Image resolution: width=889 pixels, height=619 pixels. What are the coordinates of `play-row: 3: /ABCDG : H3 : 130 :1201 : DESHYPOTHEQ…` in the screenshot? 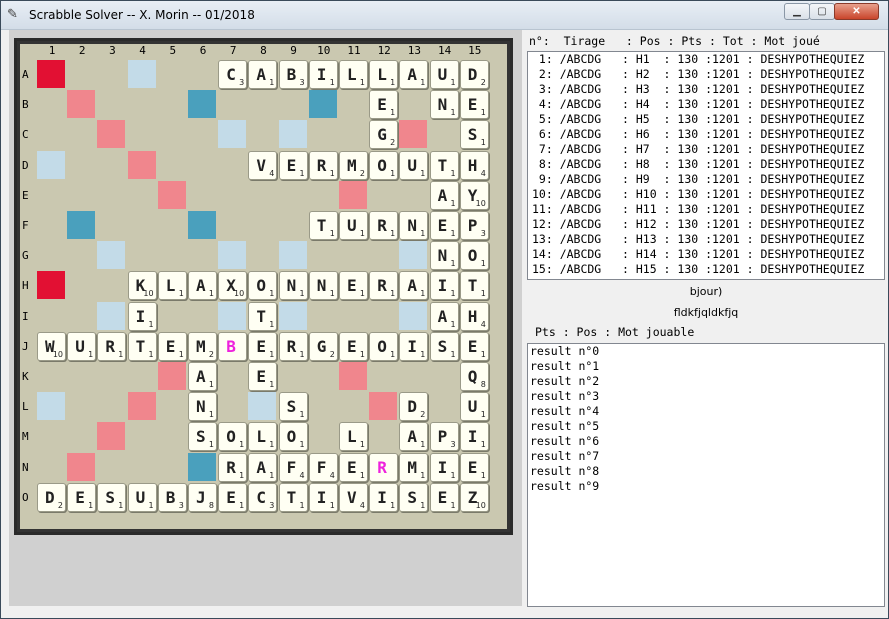 It's located at (706, 89).